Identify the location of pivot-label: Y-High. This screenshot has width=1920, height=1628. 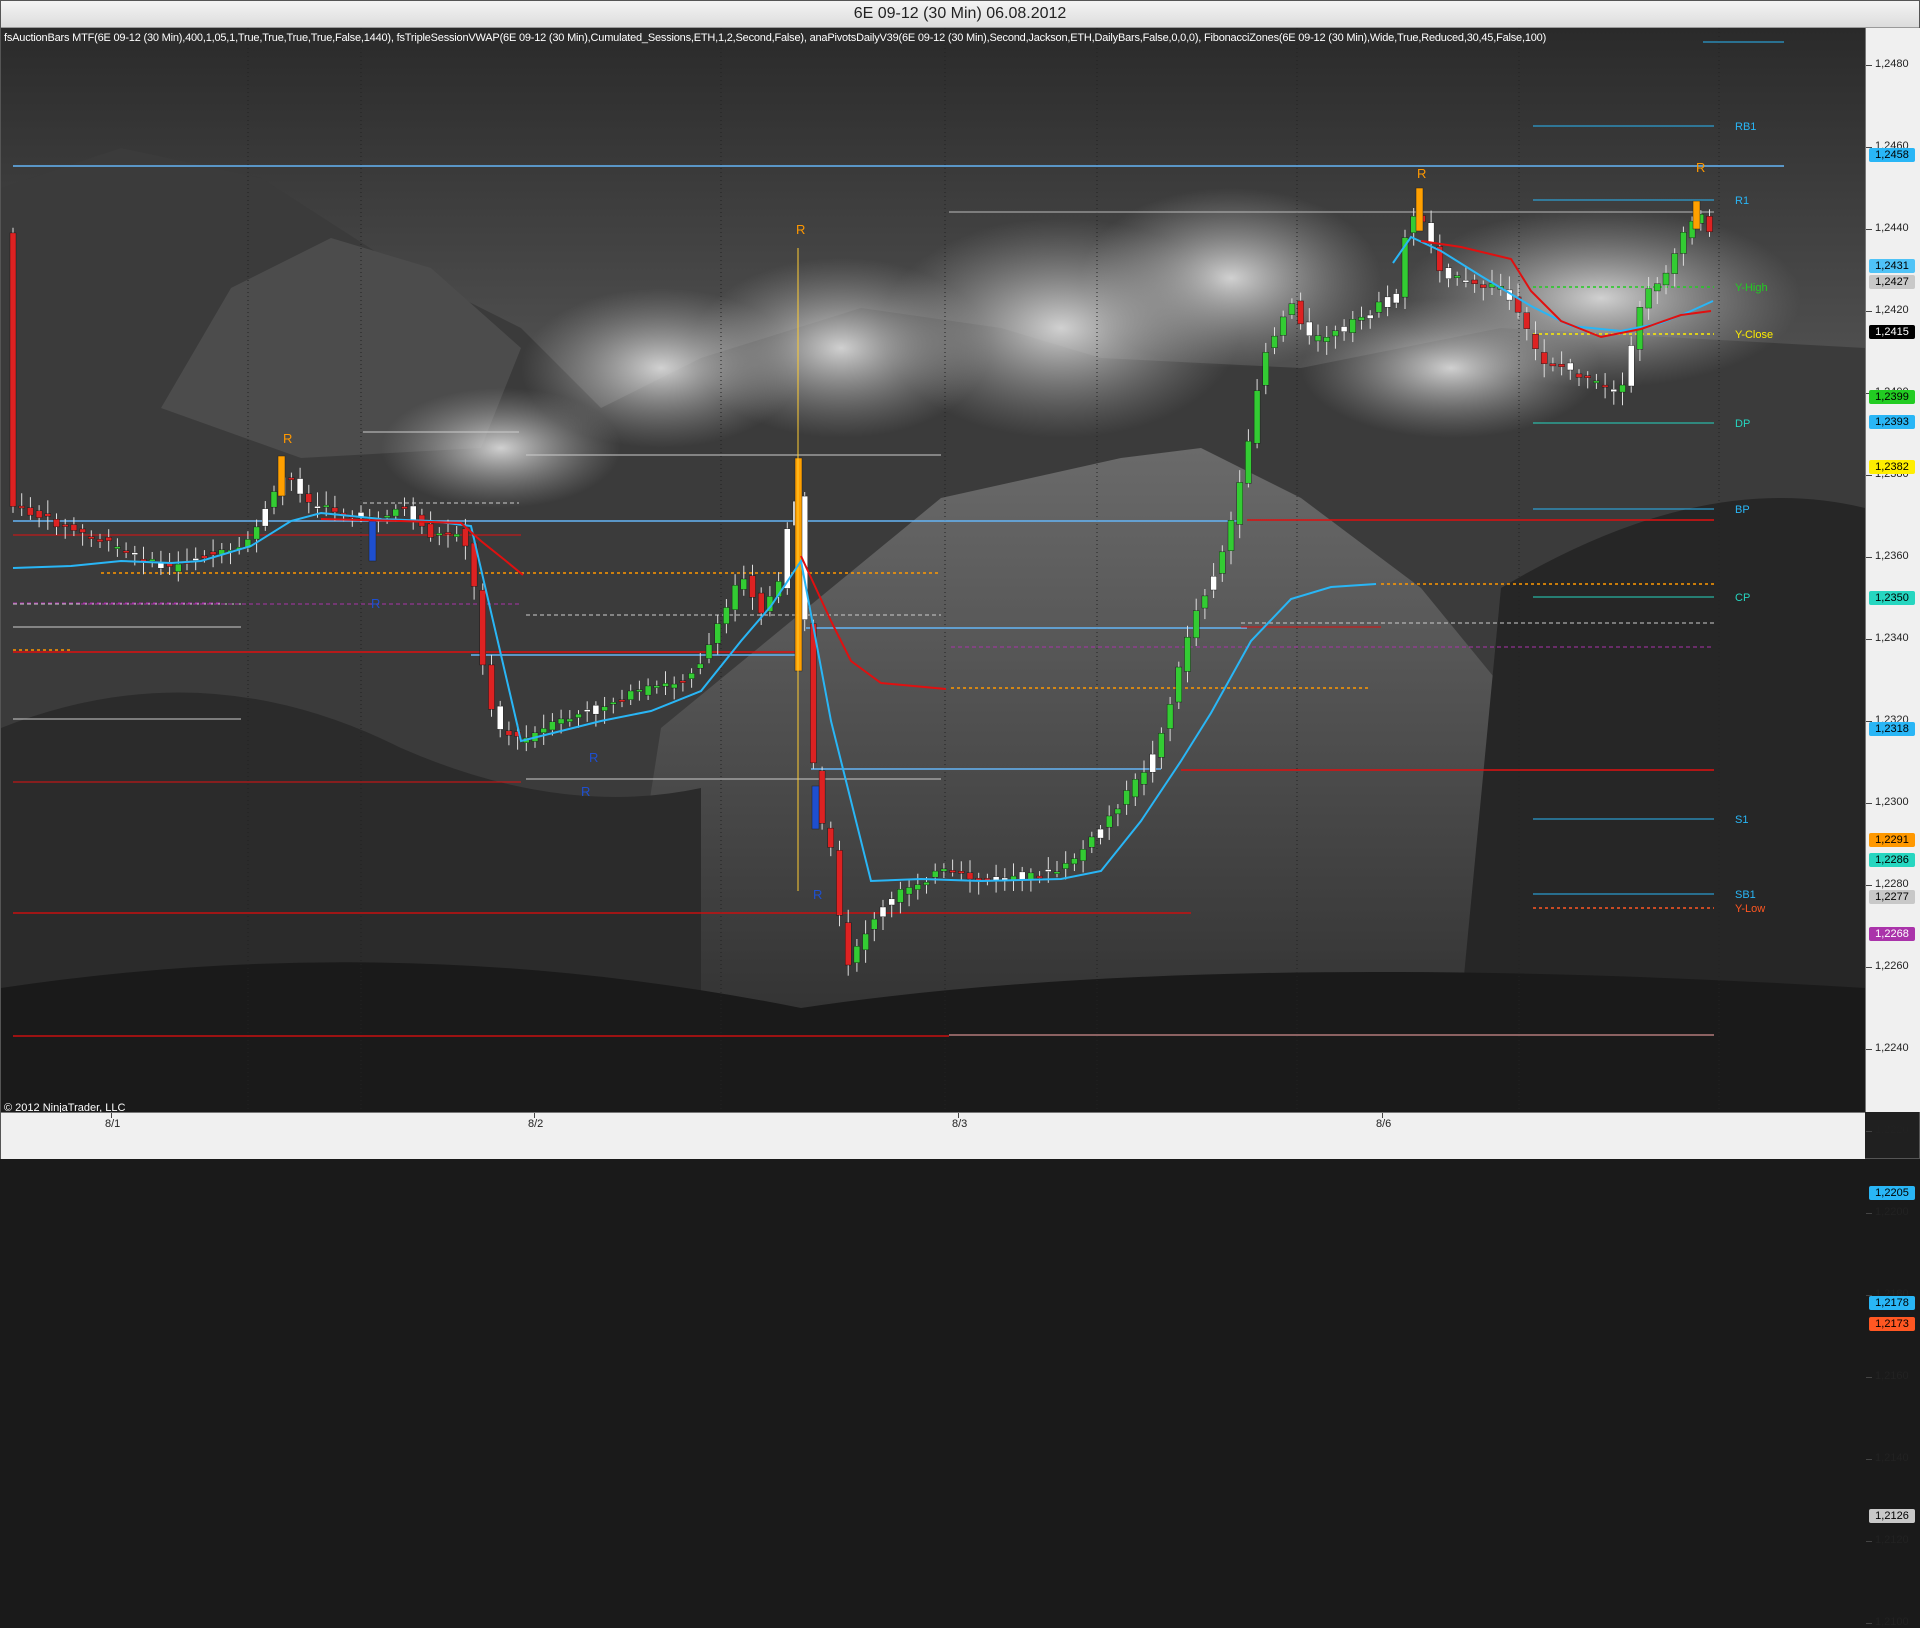
(1751, 288).